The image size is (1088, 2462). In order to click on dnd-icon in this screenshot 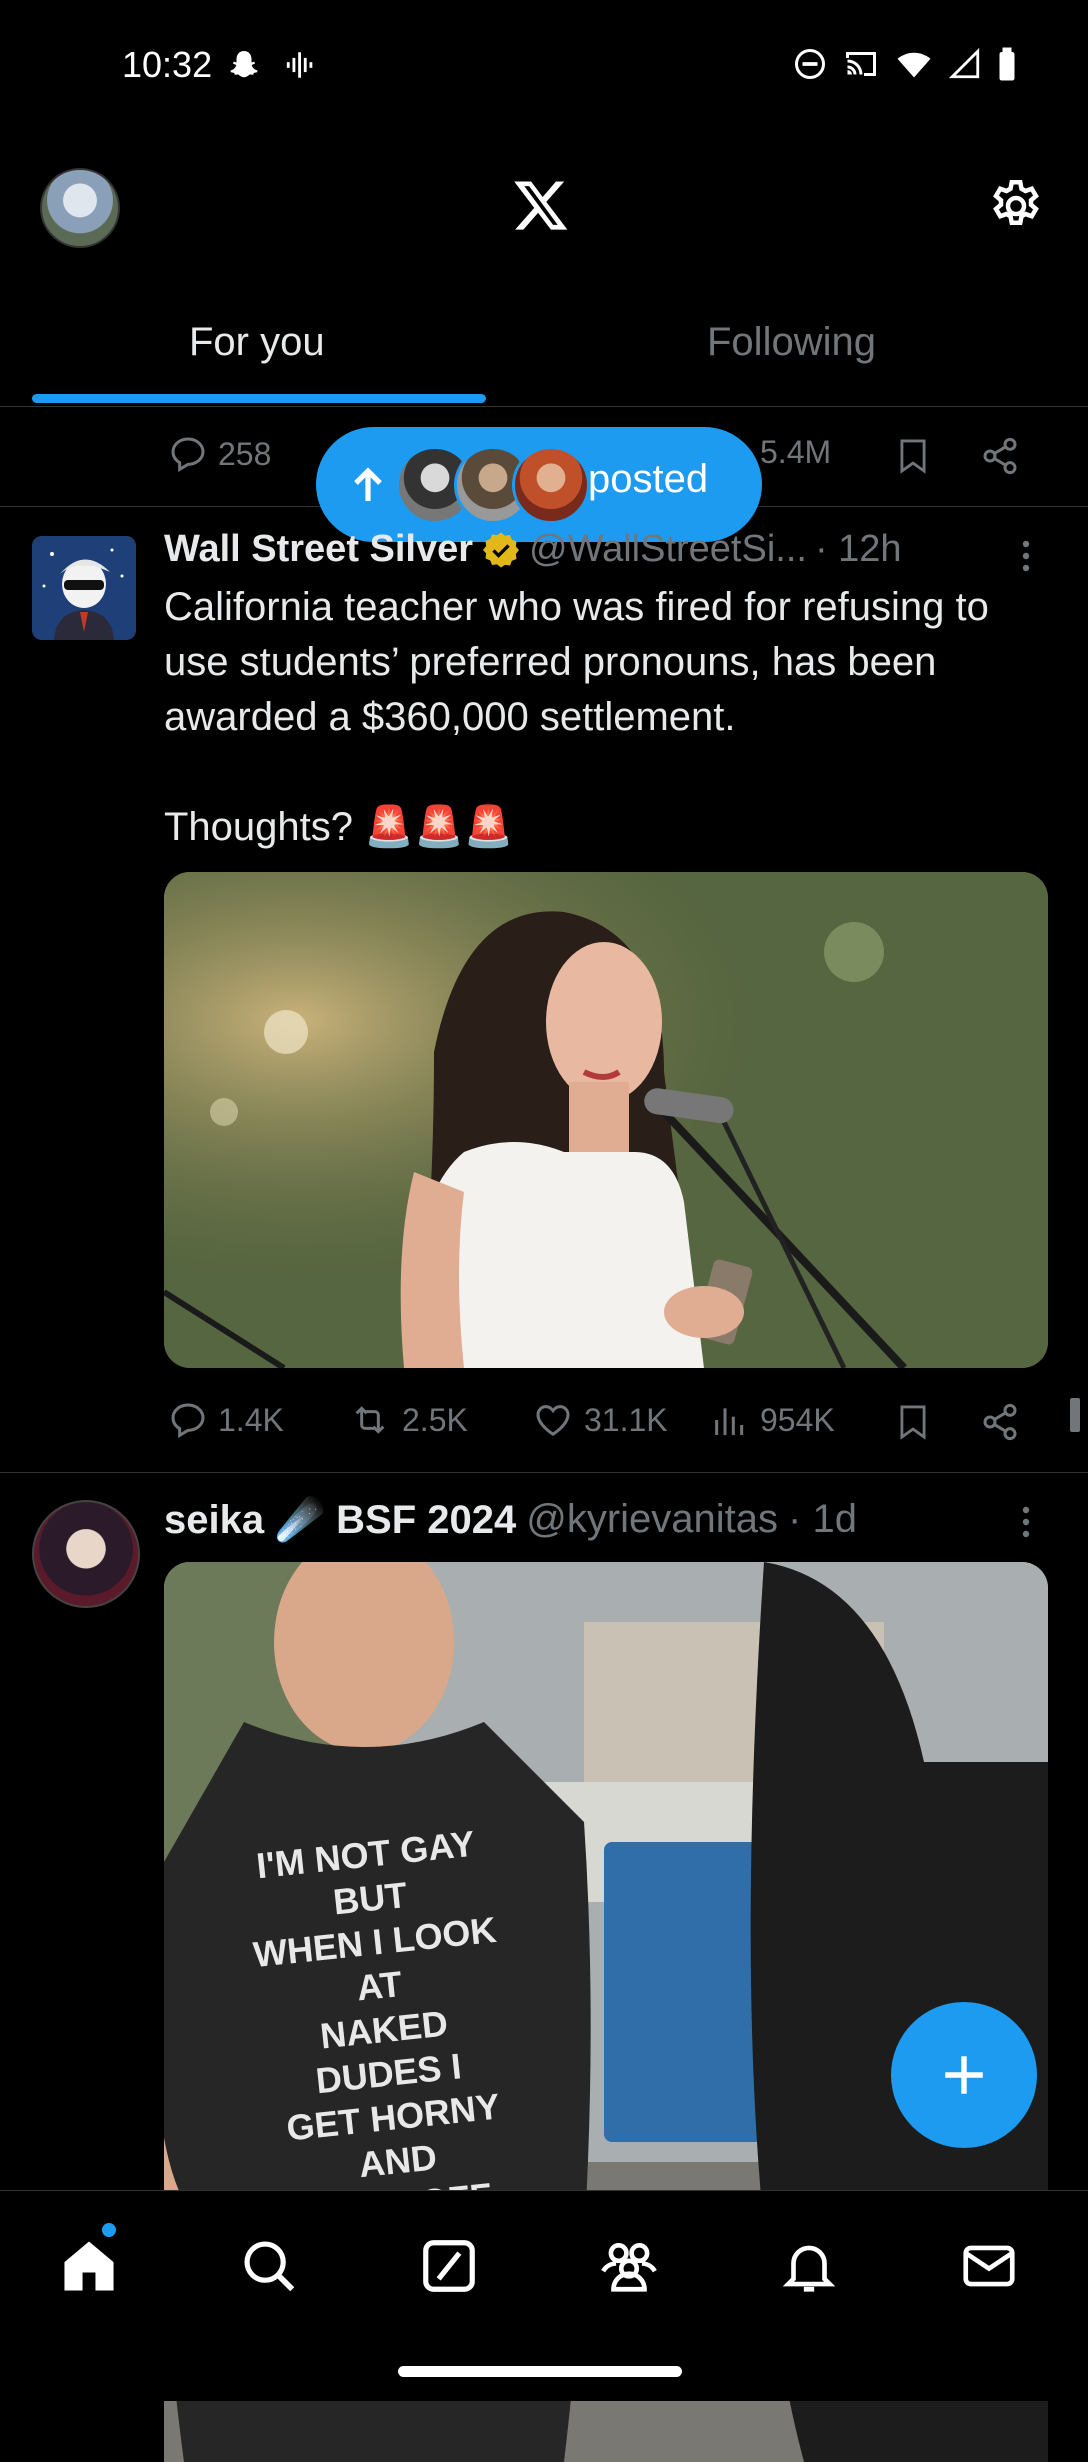, I will do `click(810, 64)`.